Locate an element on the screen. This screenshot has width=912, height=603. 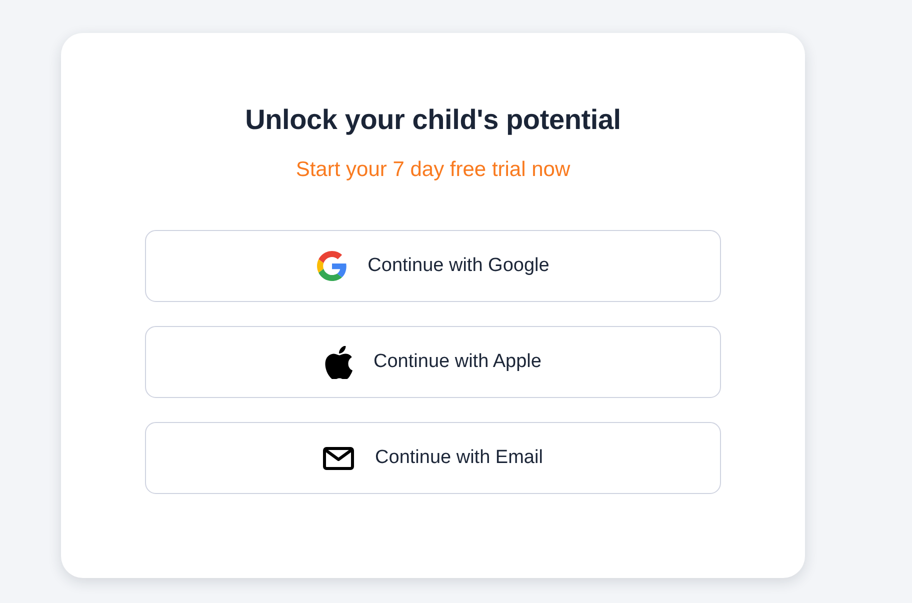
apple-logo-icon is located at coordinates (338, 362).